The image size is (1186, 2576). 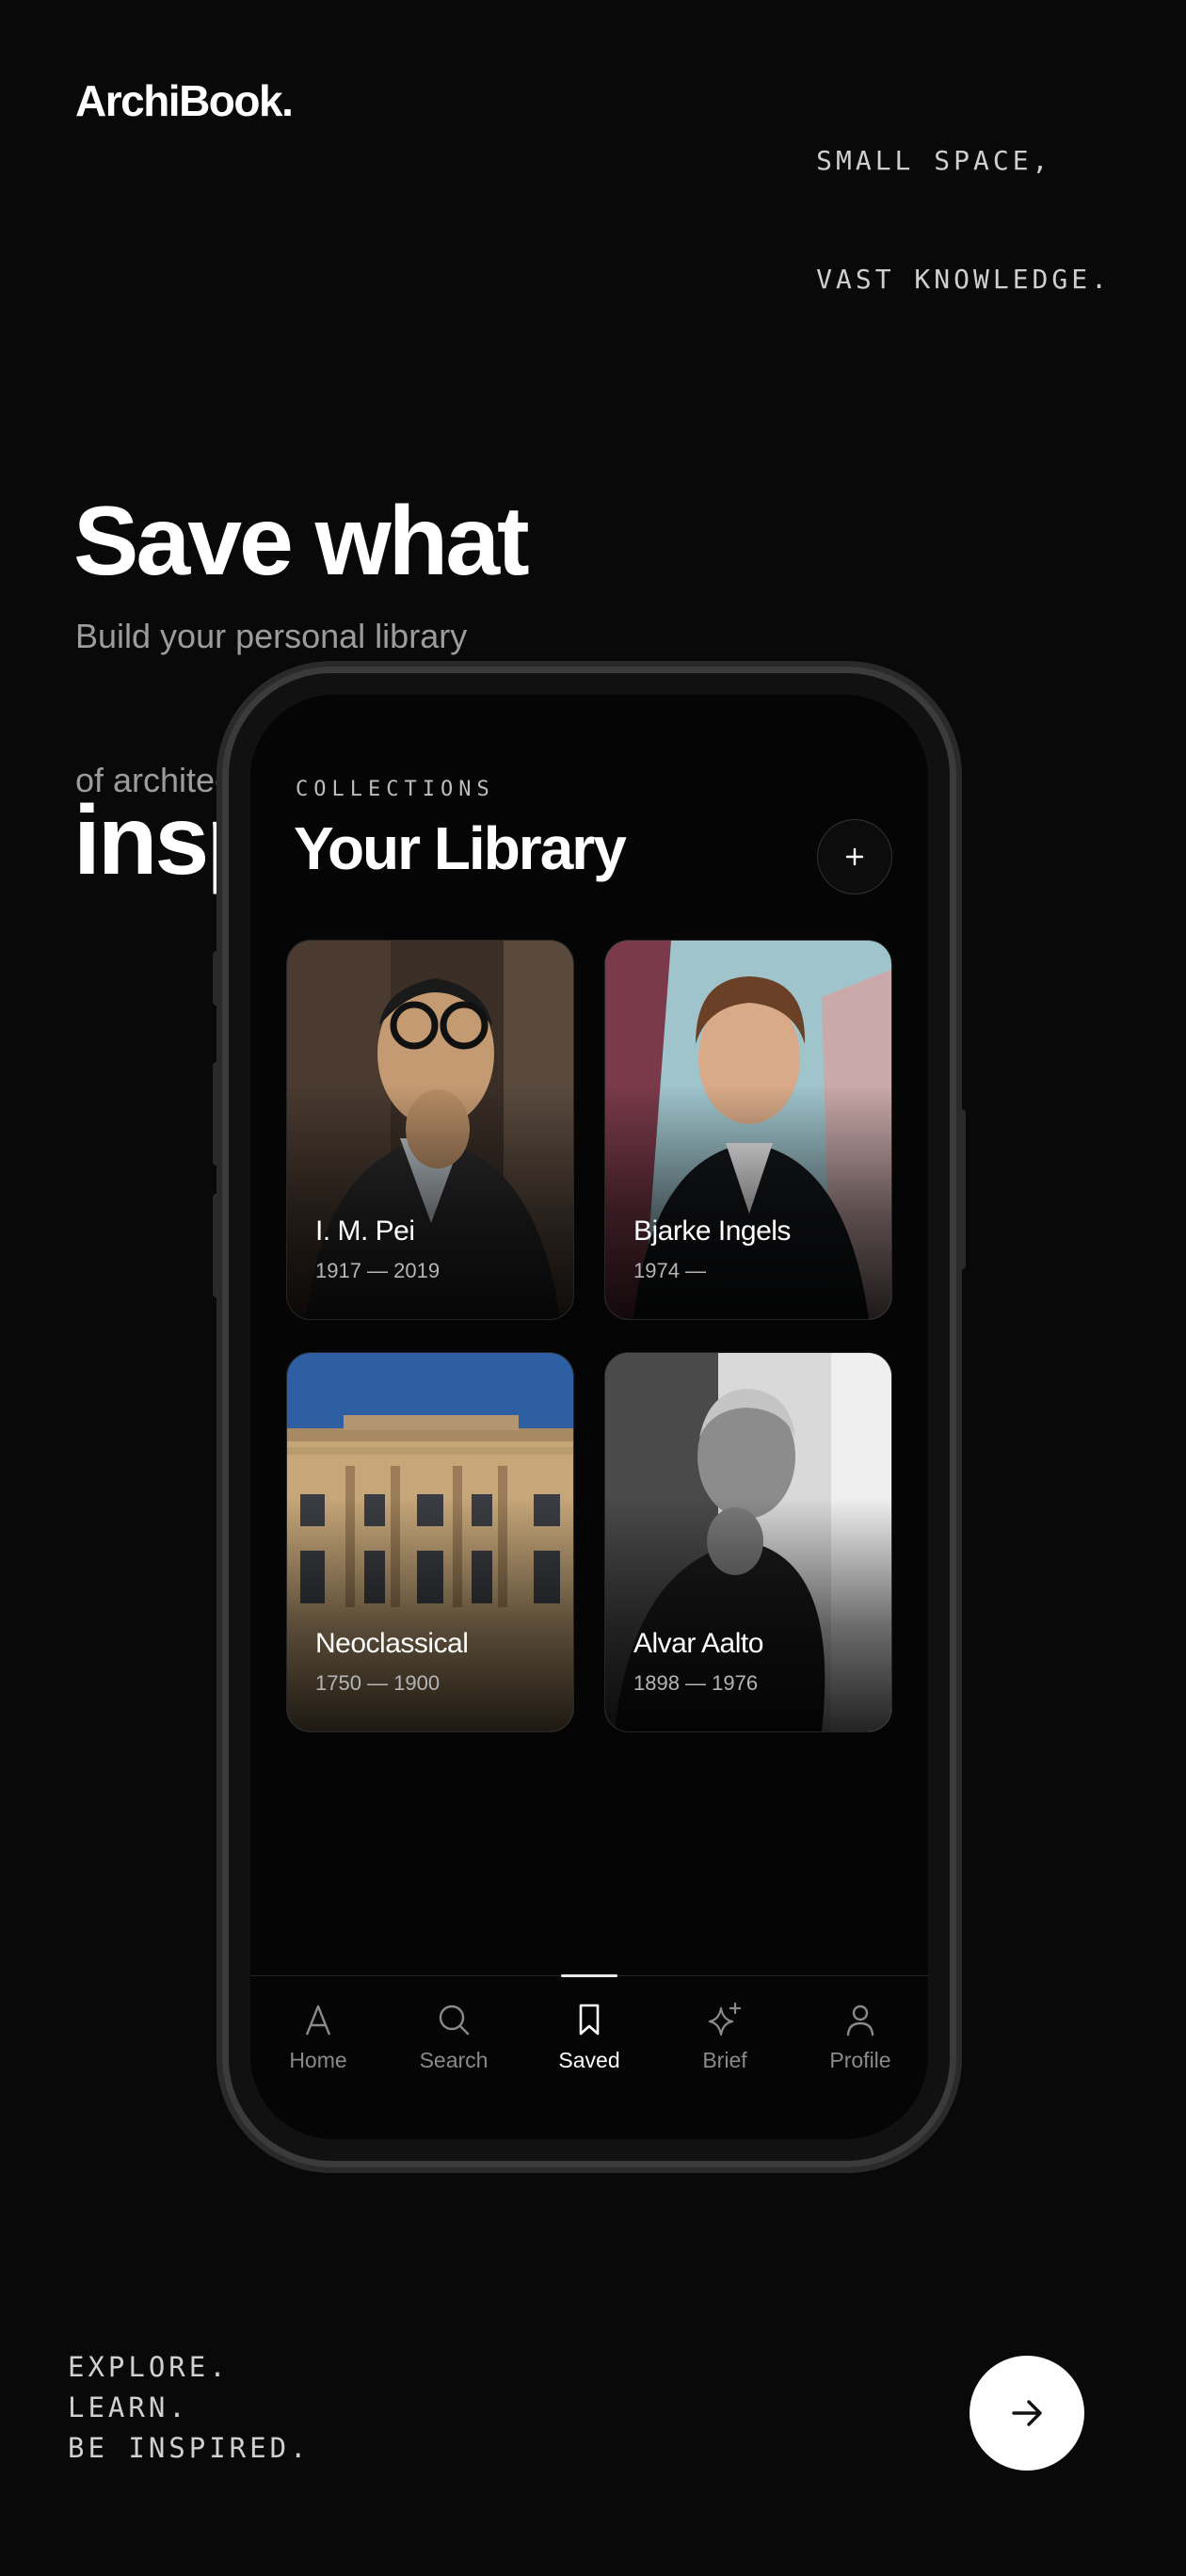 What do you see at coordinates (318, 2060) in the screenshot?
I see `tab-label: Home` at bounding box center [318, 2060].